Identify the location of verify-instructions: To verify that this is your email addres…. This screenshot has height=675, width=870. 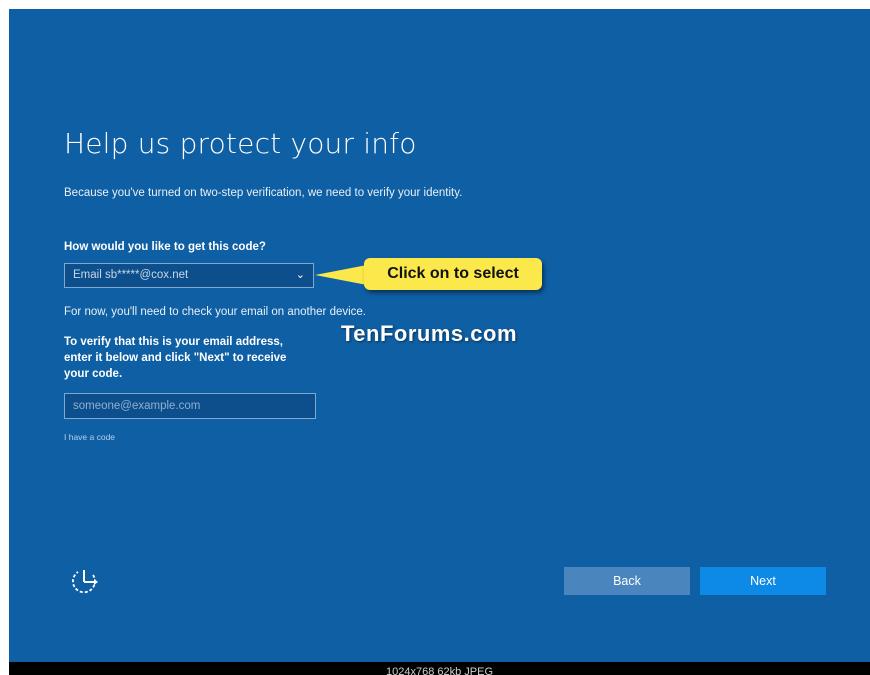
(175, 358).